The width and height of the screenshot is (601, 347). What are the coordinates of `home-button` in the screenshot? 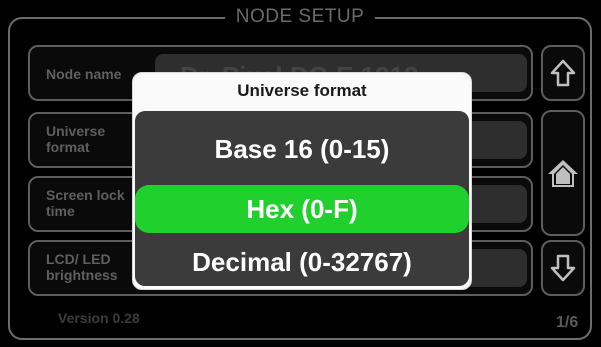 It's located at (563, 173).